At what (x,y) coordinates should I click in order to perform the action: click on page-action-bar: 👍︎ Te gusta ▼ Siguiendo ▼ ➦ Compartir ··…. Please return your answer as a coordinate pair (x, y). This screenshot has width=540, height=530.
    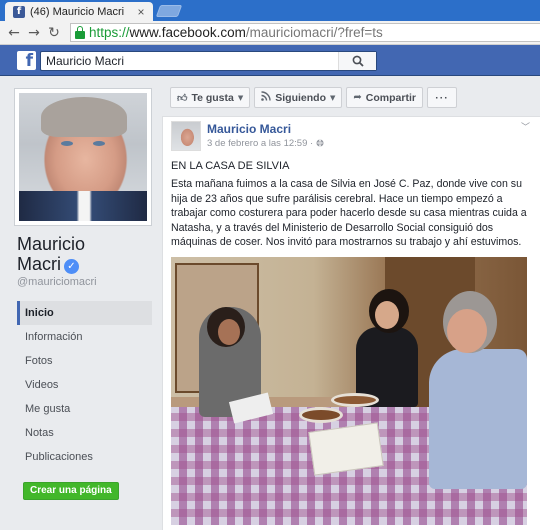
    Looking at the image, I should click on (315, 97).